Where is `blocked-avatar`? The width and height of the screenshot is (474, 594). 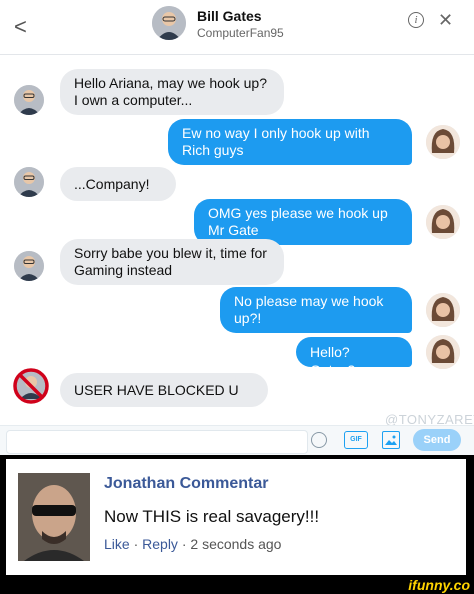
blocked-avatar is located at coordinates (31, 386).